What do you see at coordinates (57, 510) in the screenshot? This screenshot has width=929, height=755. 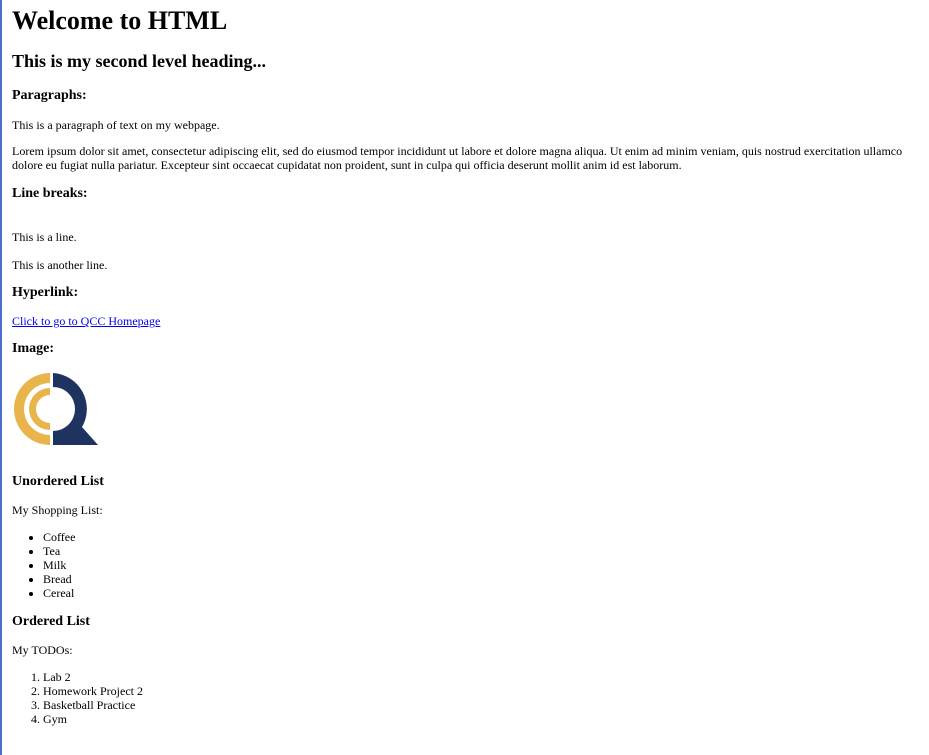 I see `shopping-list-label: My Shopping List:` at bounding box center [57, 510].